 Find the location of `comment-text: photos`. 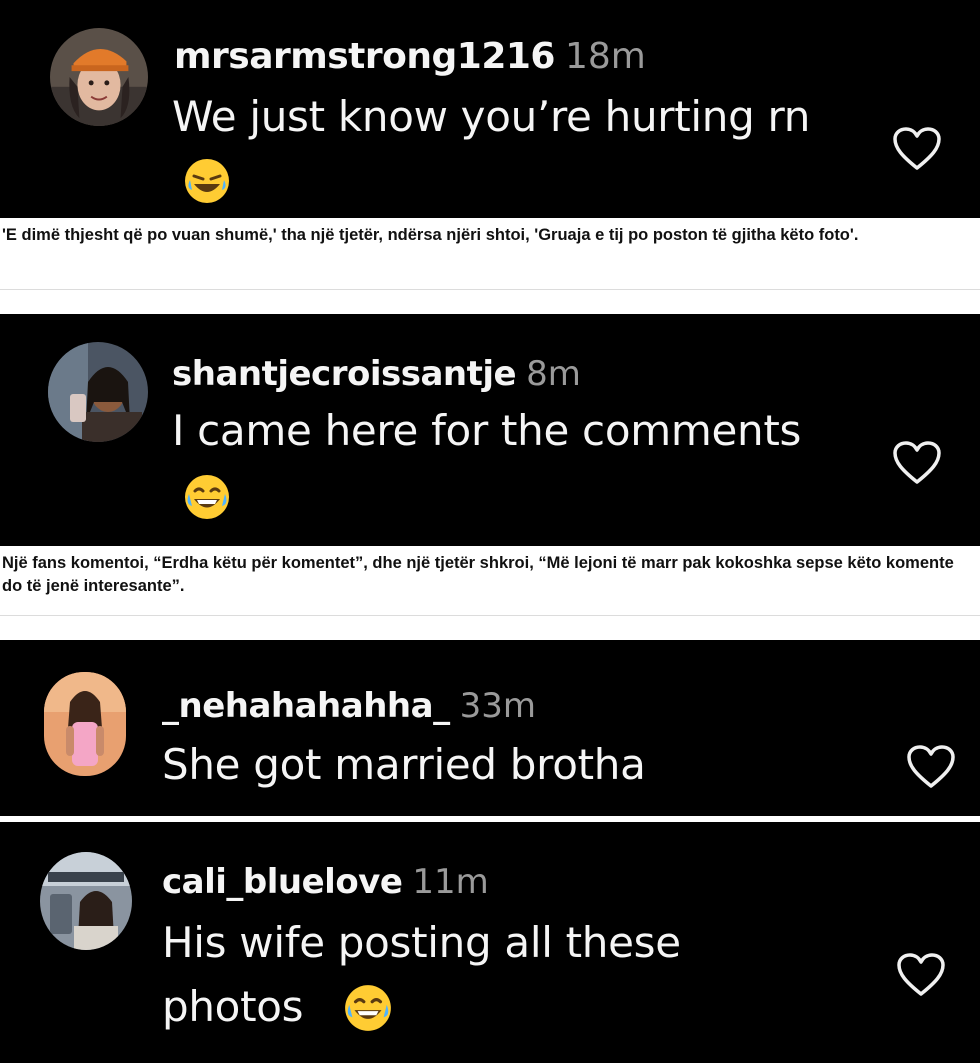

comment-text: photos is located at coordinates (233, 1006).